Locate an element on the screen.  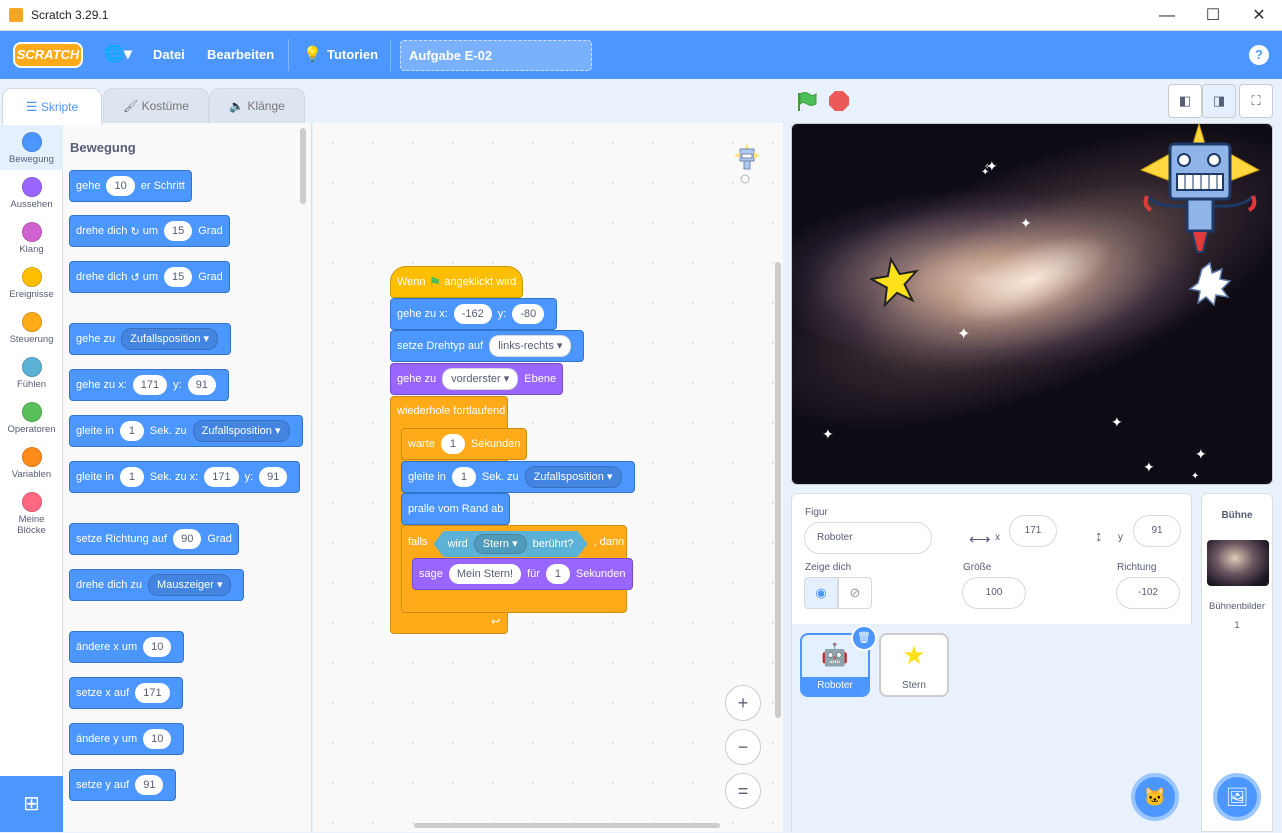
workspace-scrollbar-vertical is located at coordinates (778, 490).